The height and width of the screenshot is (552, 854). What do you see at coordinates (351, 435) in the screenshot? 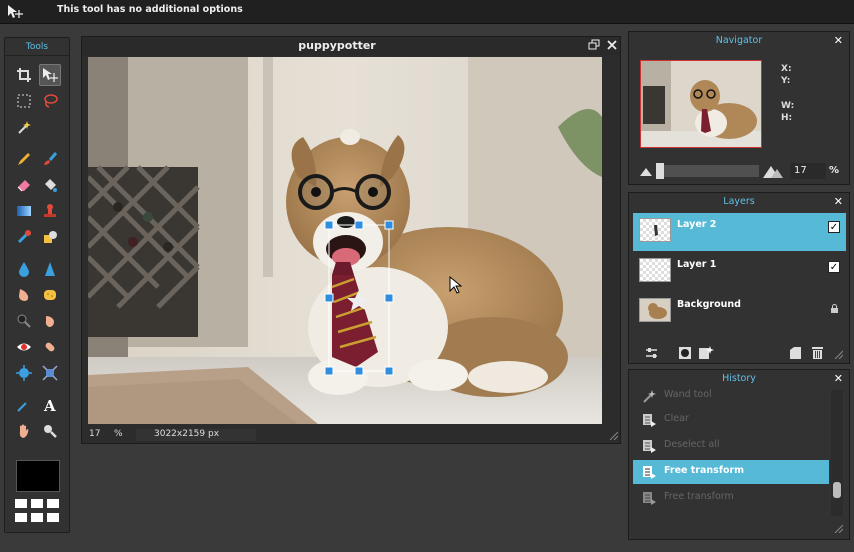
I see `document-status-bar: 17 % 3022x2159 px` at bounding box center [351, 435].